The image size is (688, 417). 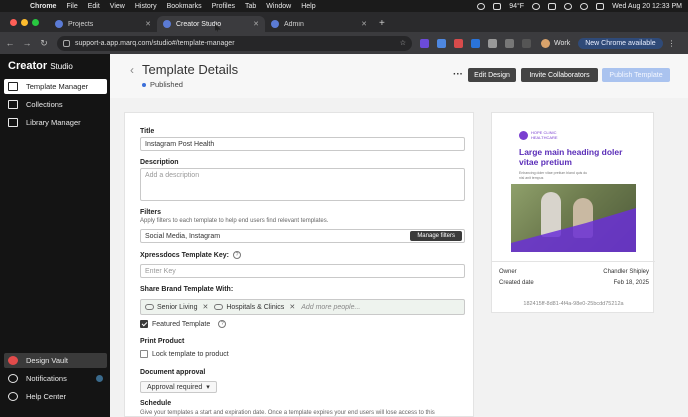 I want to click on caret-down-icon: ▾, so click(x=208, y=387).